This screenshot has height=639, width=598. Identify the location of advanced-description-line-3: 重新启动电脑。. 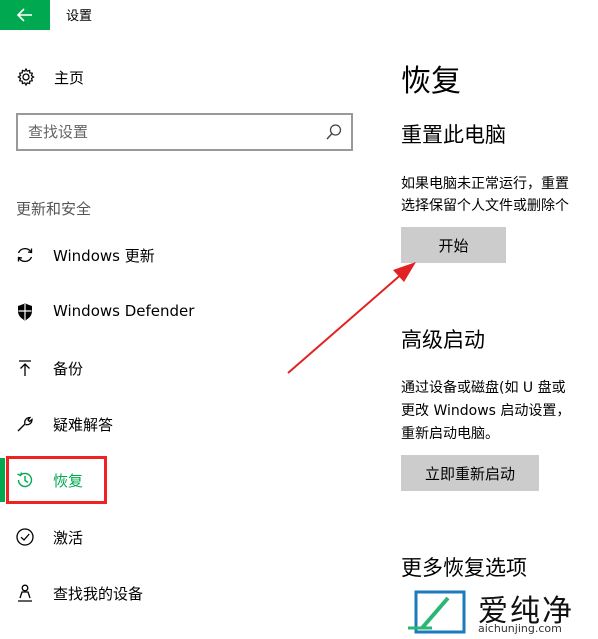
(450, 434).